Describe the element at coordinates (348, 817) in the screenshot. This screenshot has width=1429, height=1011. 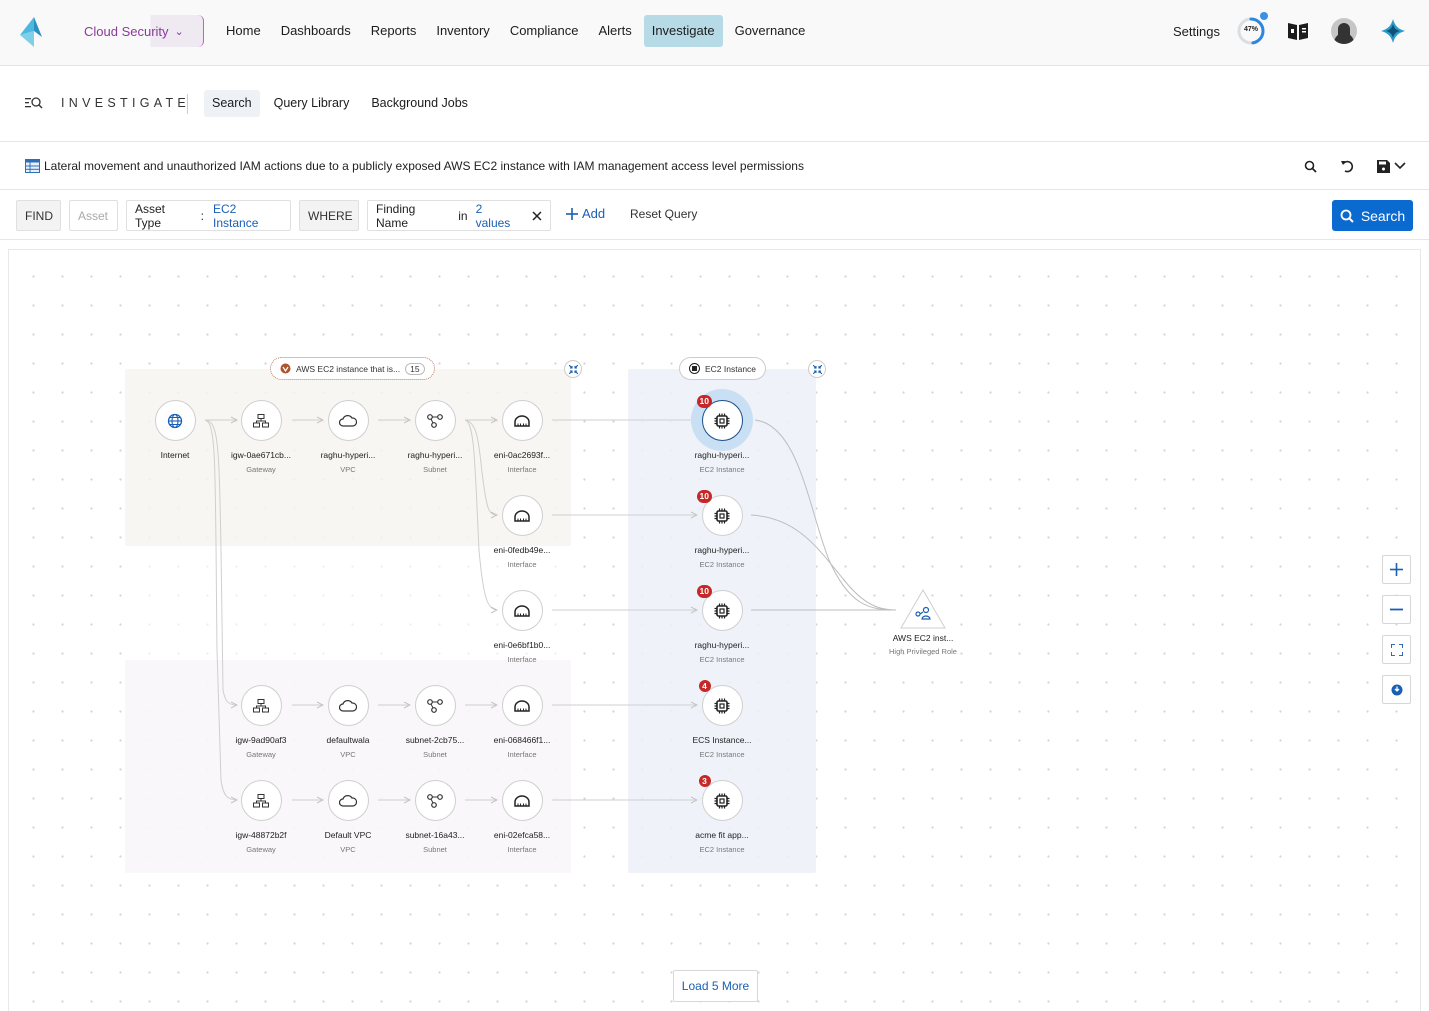
I see `node-vpc: Default VPC VPC` at that location.